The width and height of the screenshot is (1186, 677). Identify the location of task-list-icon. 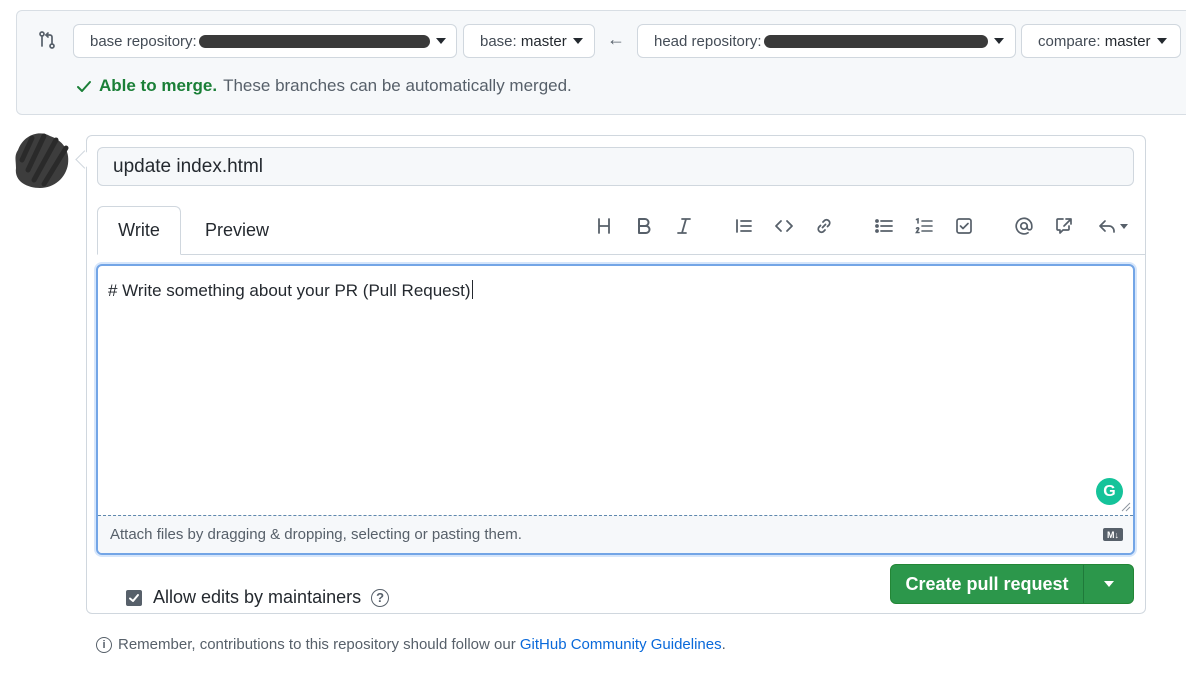
(964, 226).